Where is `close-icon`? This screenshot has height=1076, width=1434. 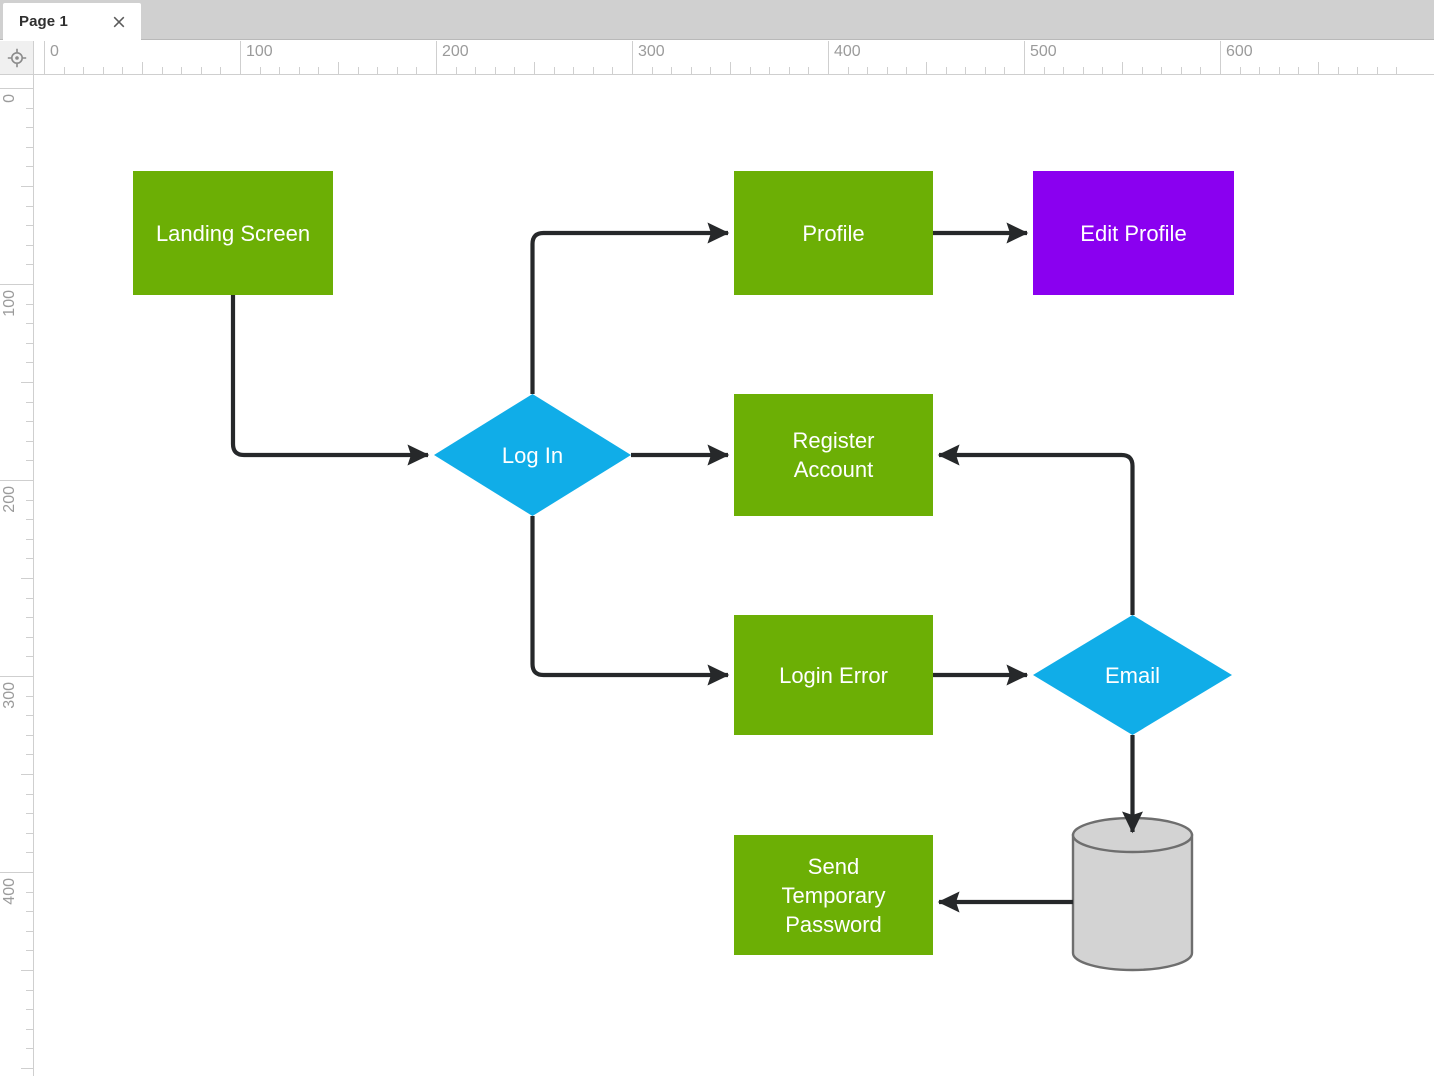 close-icon is located at coordinates (119, 22).